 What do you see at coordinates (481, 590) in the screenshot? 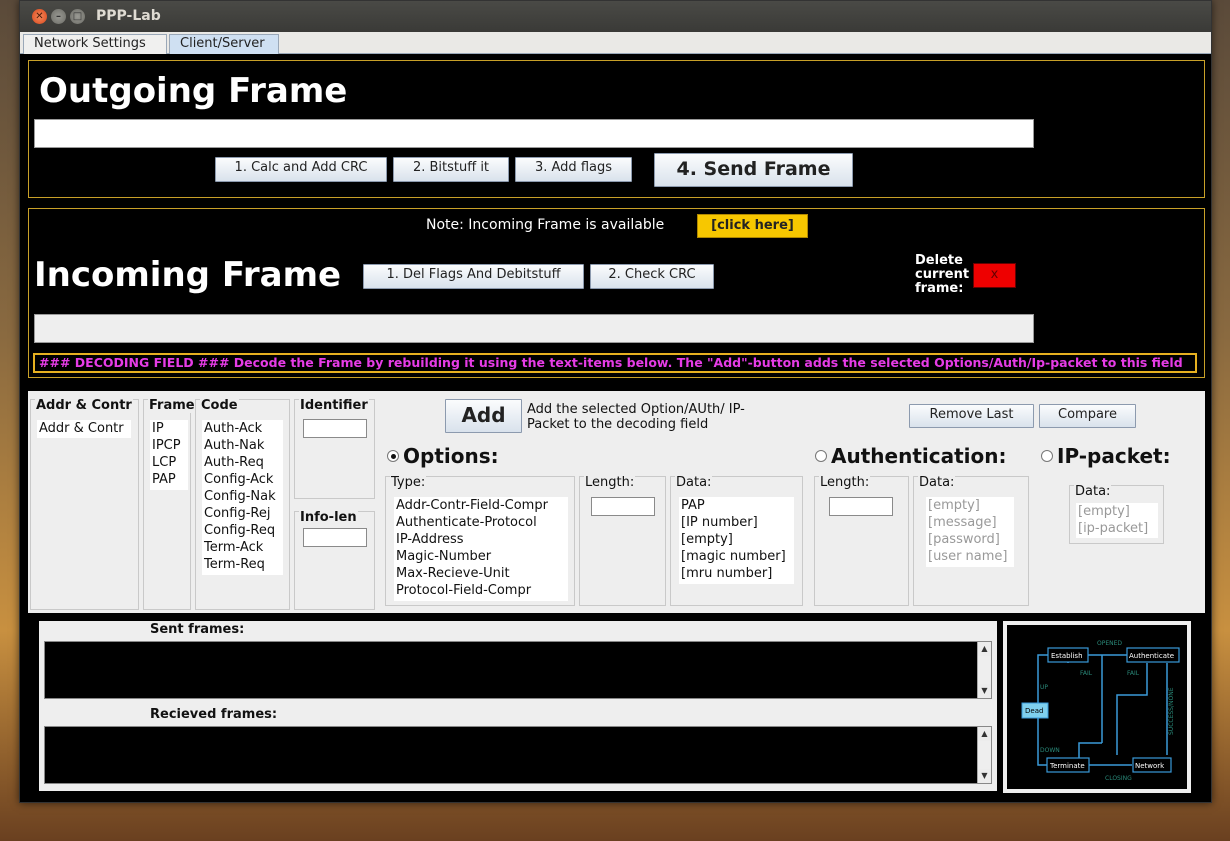
I see `list-item: Protocol-Field-Compr` at bounding box center [481, 590].